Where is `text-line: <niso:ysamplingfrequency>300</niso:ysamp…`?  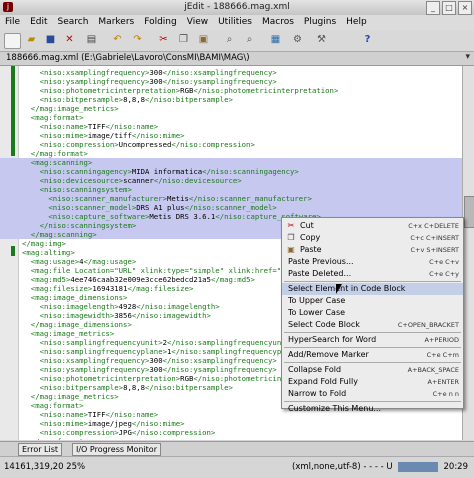
text-line: <niso:ysamplingfrequency>300</niso:ysamp… is located at coordinates (231, 81).